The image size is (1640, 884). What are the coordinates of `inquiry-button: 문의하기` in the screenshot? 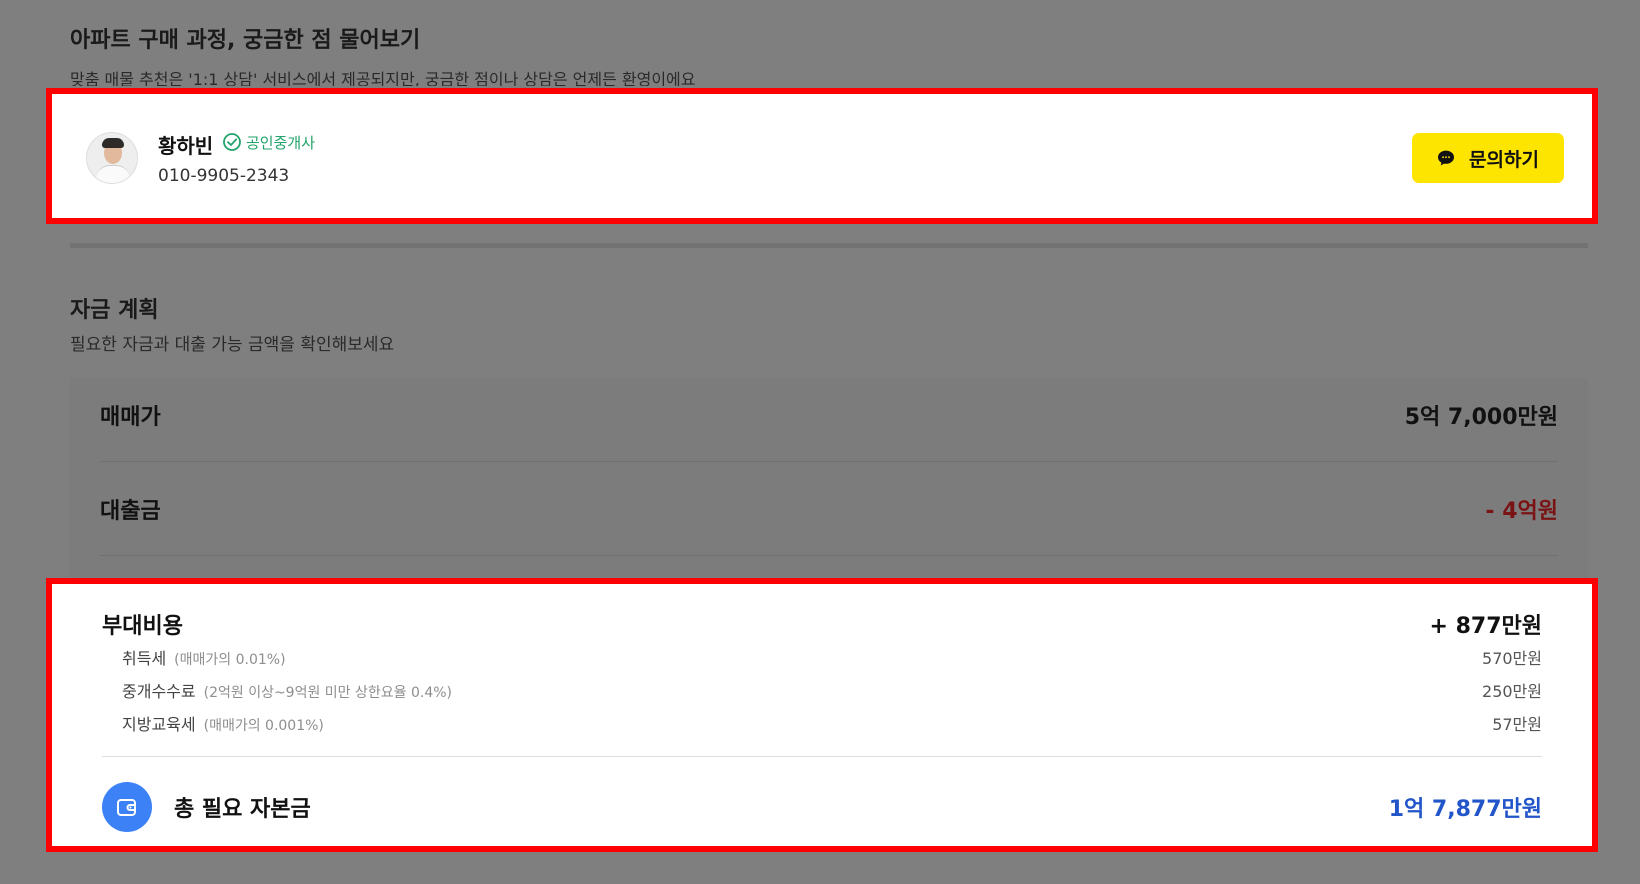 It's located at (1488, 158).